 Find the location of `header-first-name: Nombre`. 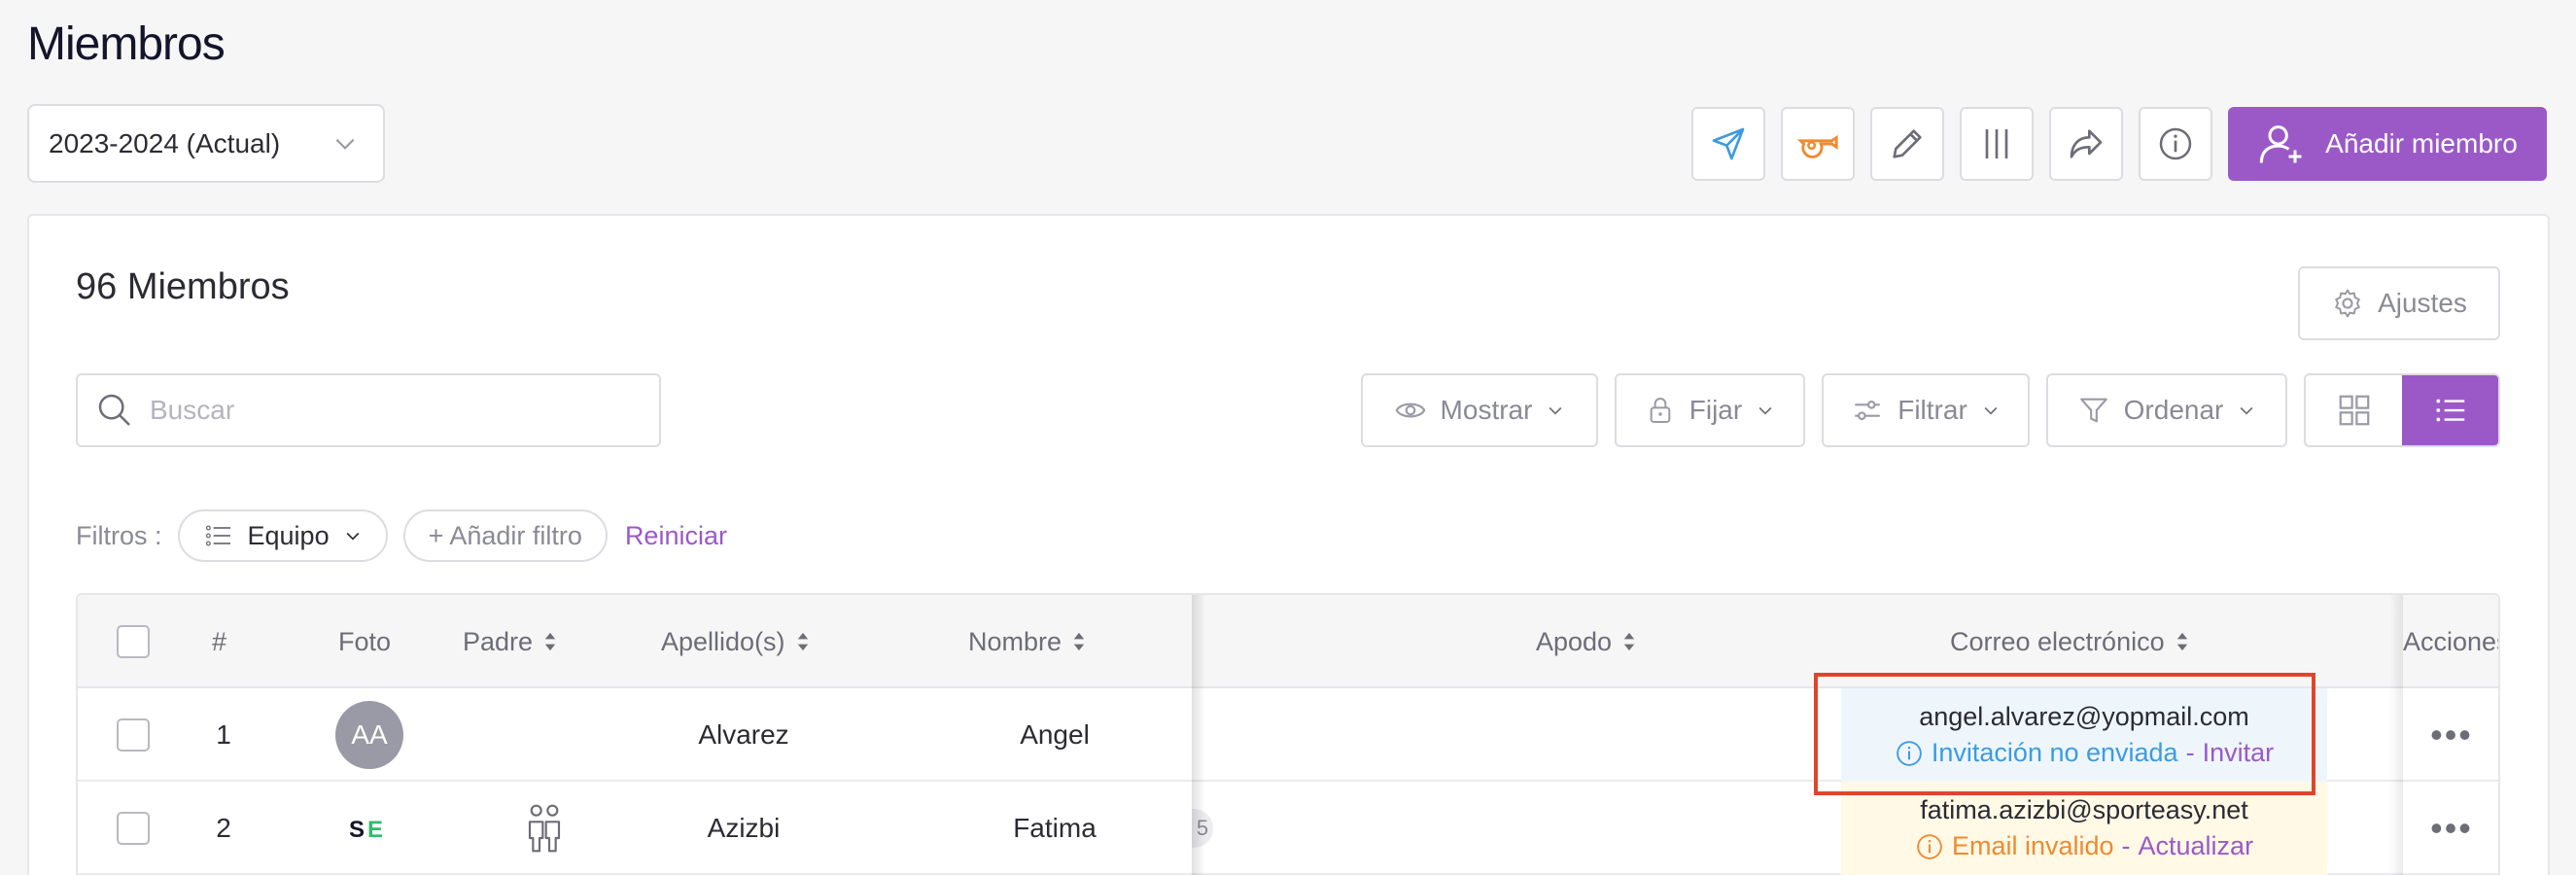

header-first-name: Nombre is located at coordinates (1027, 641).